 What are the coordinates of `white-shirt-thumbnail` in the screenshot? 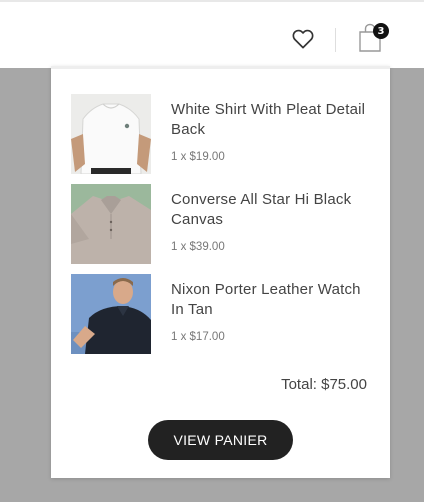 It's located at (111, 134).